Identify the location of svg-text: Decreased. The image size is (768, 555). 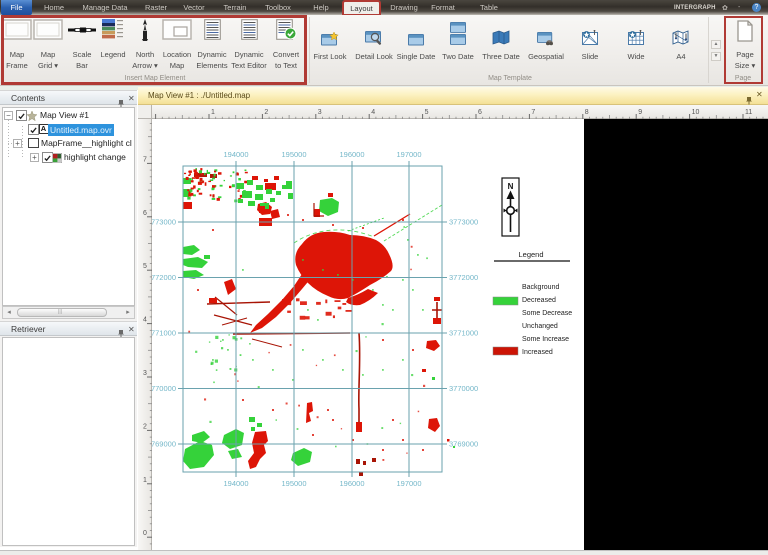
(539, 300).